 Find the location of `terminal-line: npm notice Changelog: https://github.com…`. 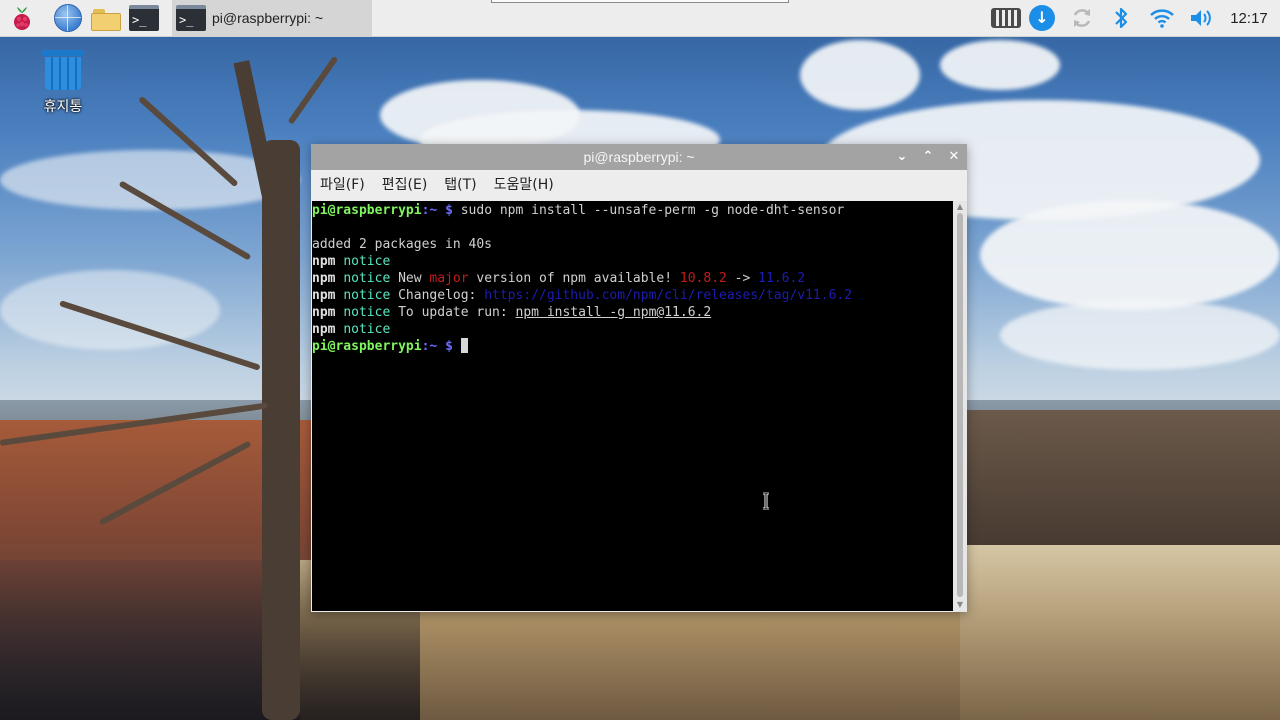

terminal-line: npm notice Changelog: https://github.com… is located at coordinates (632, 295).